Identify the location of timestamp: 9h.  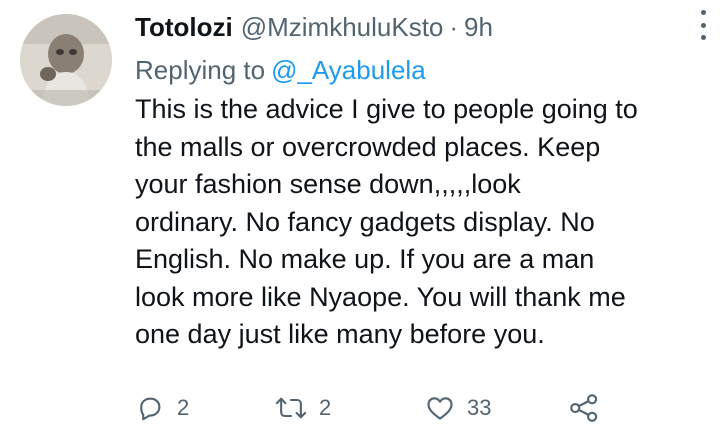
(478, 27).